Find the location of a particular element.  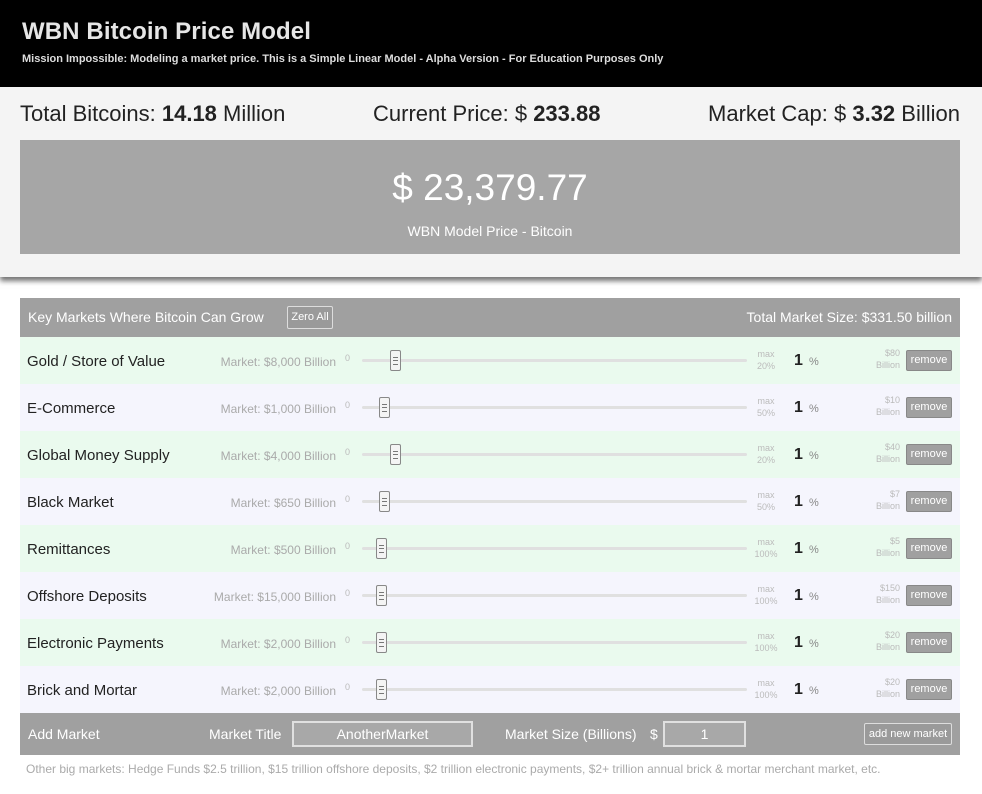

share-amount: $10 is located at coordinates (892, 400).